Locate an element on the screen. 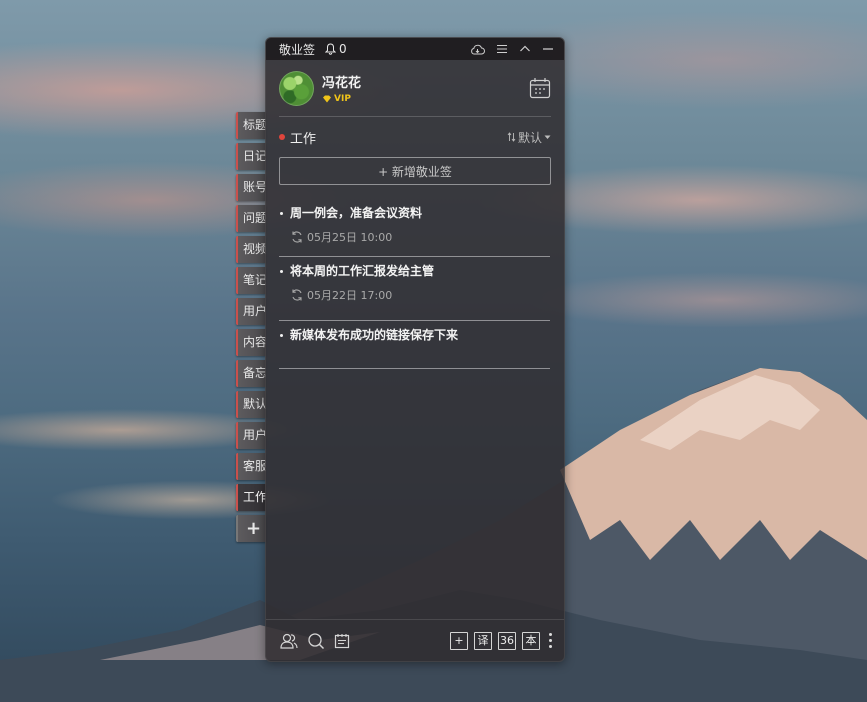 This screenshot has width=867, height=702. side-tab-7: 内容 is located at coordinates (251, 342).